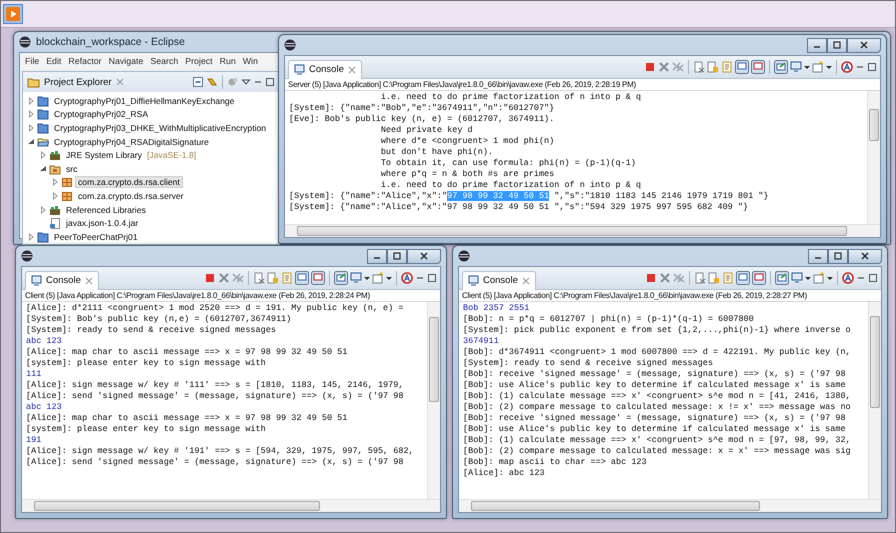  I want to click on tree-item: CryptographyPrj03_DHKE_WithMultiplicativeEncryption, so click(160, 128).